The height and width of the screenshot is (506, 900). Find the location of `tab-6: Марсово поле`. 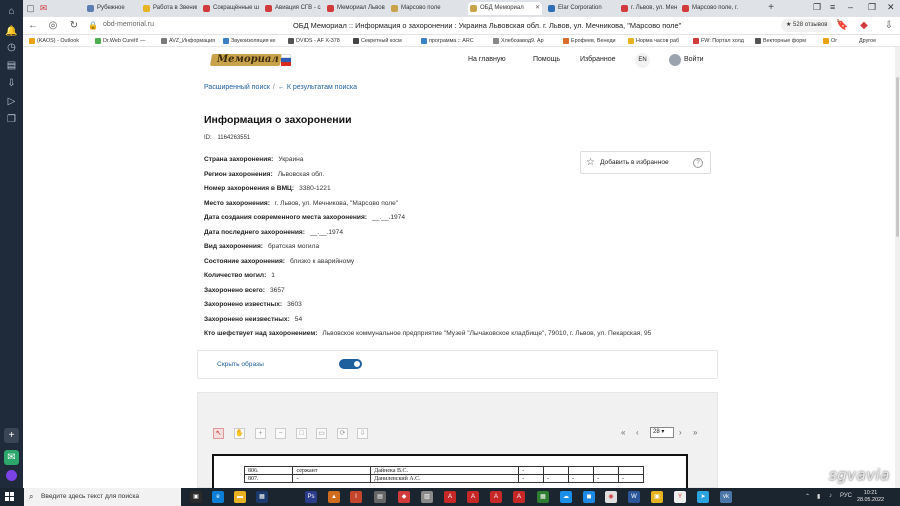

tab-6: Марсово поле is located at coordinates (419, 8).